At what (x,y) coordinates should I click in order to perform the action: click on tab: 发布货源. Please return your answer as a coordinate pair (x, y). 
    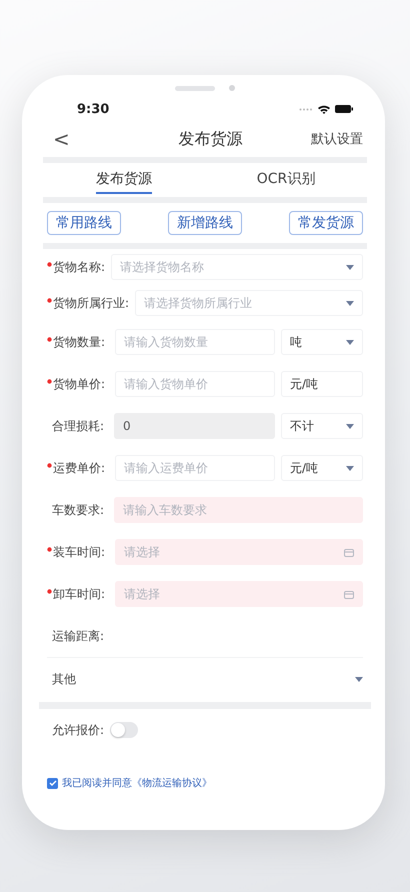
    Looking at the image, I should click on (124, 180).